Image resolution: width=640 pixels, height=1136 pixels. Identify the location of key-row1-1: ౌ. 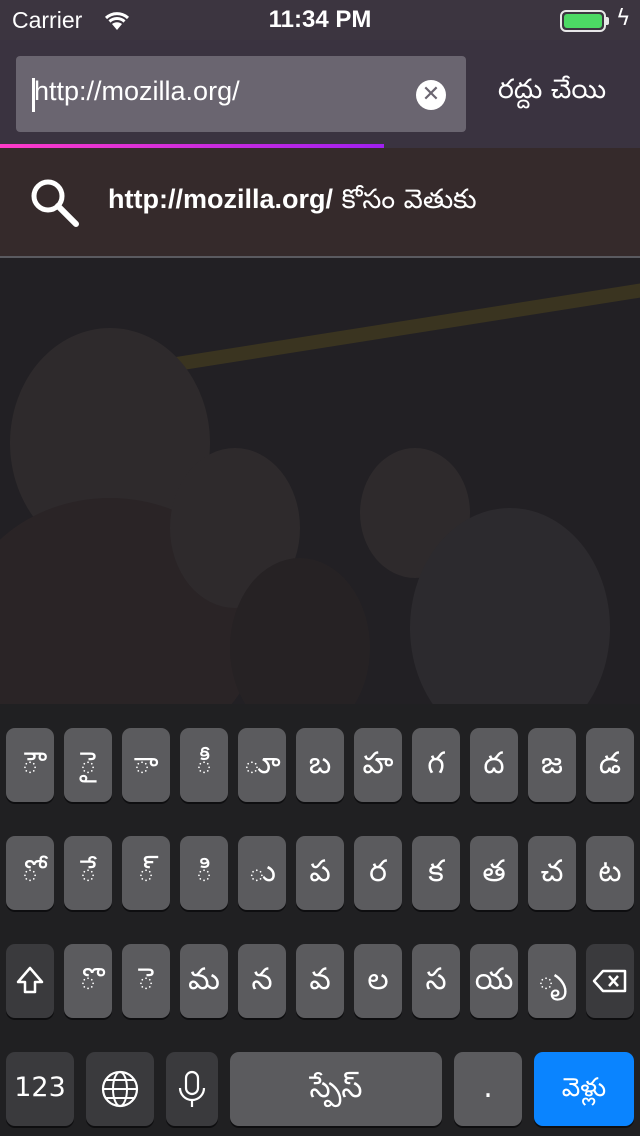
(30, 765).